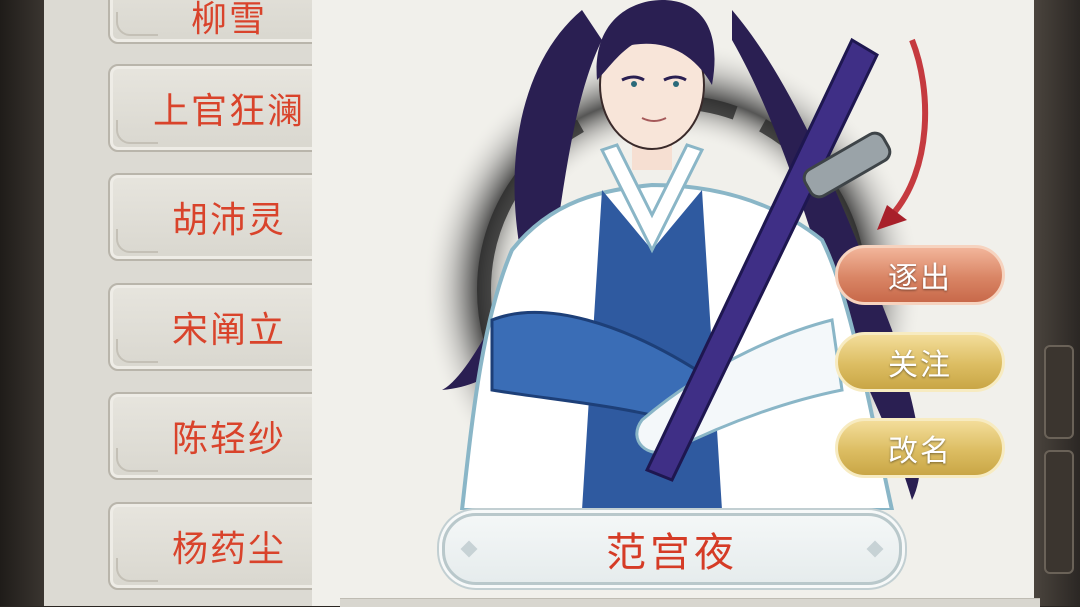  I want to click on follow-button: 关注, so click(920, 362).